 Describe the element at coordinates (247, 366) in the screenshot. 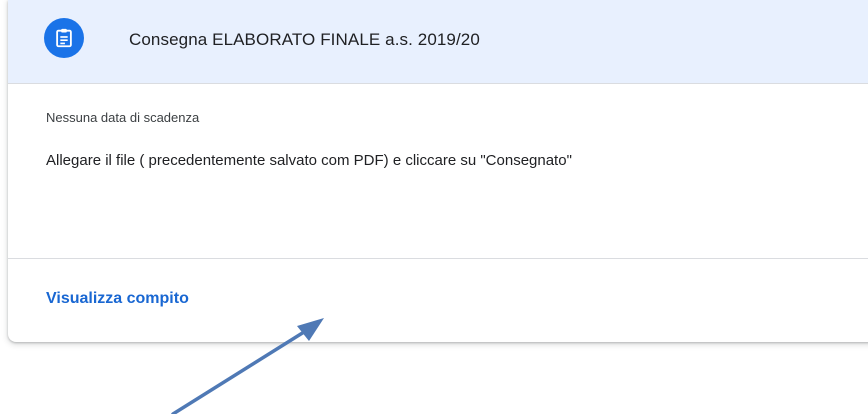

I see `arrow-icon` at that location.